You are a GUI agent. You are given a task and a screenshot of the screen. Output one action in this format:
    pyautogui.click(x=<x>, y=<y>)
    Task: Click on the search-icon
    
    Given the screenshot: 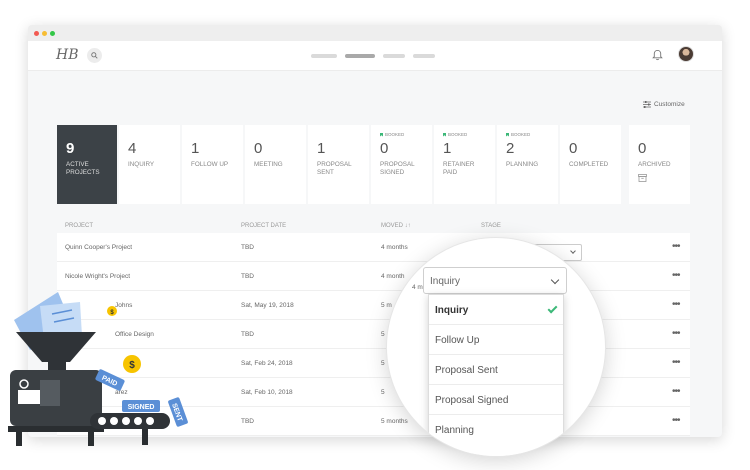 What is the action you would take?
    pyautogui.click(x=94, y=55)
    